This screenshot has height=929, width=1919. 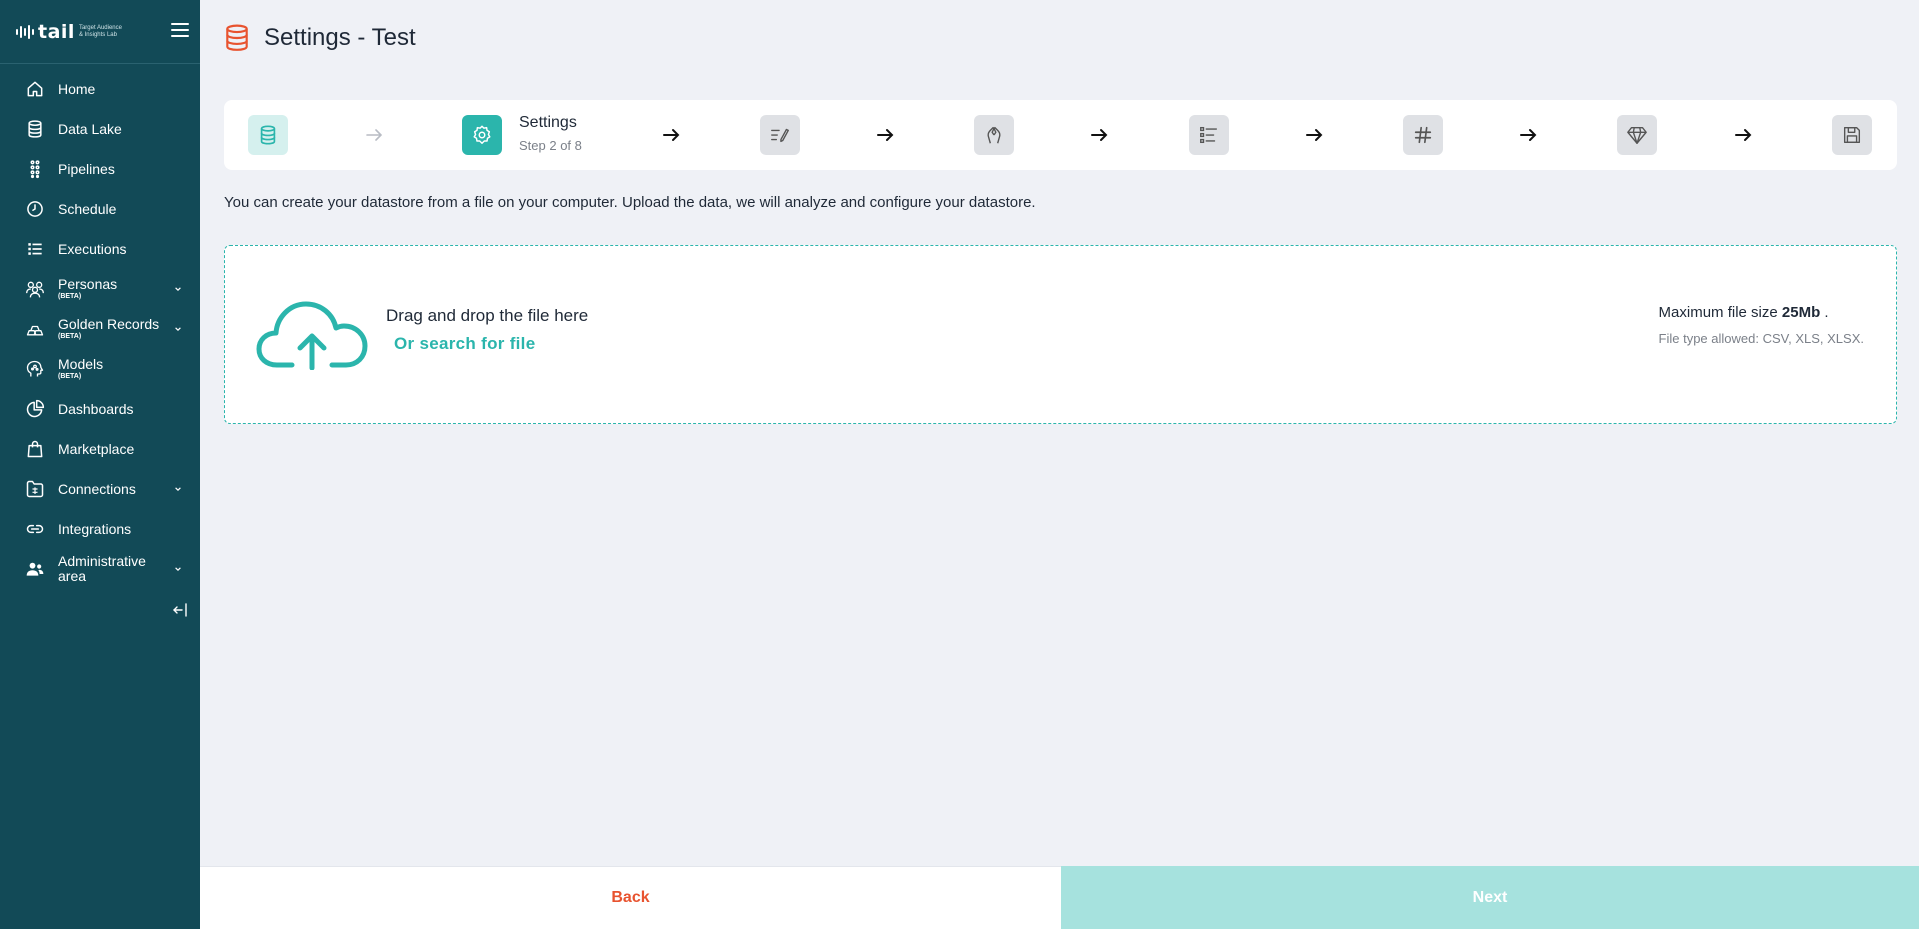 What do you see at coordinates (1801, 312) in the screenshot?
I see `max-file-size-value: 25Mb` at bounding box center [1801, 312].